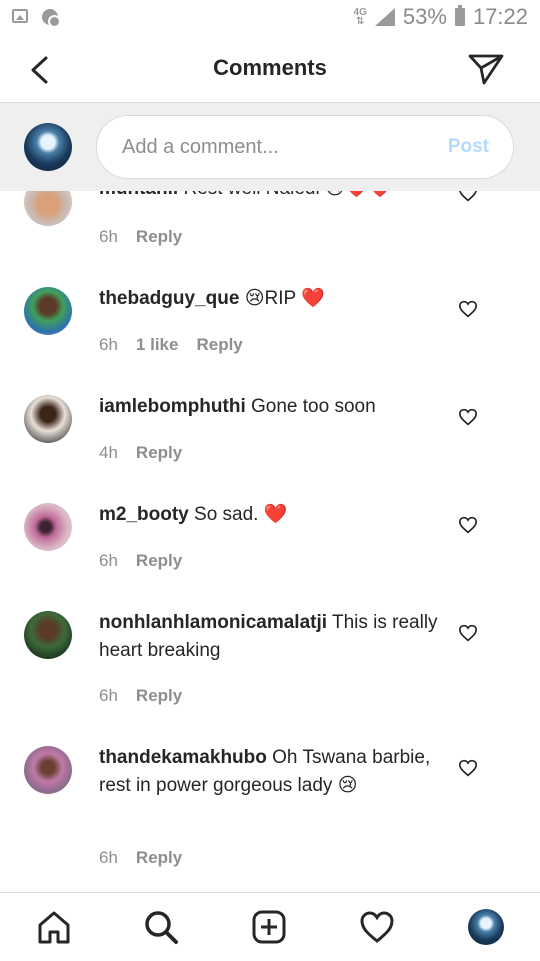 The image size is (540, 961). Describe the element at coordinates (313, 406) in the screenshot. I see `comment-text: Gone too soon` at that location.